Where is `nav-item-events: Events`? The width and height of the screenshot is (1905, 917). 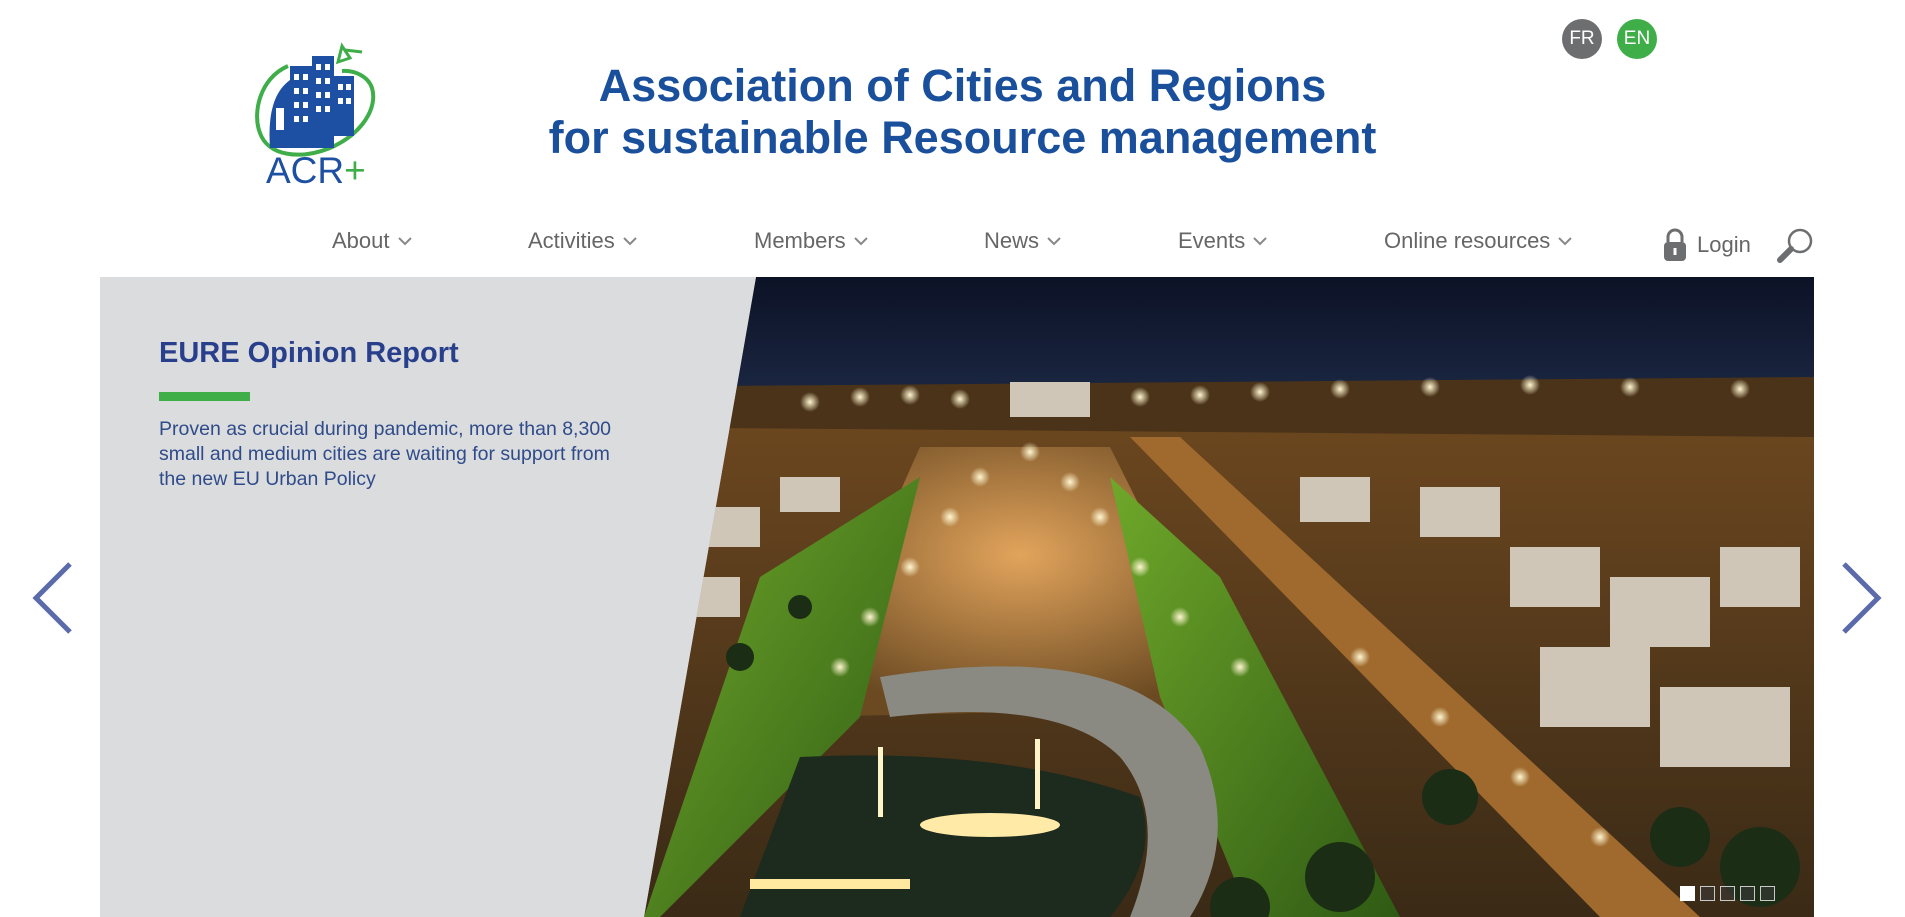 nav-item-events: Events is located at coordinates (1222, 241).